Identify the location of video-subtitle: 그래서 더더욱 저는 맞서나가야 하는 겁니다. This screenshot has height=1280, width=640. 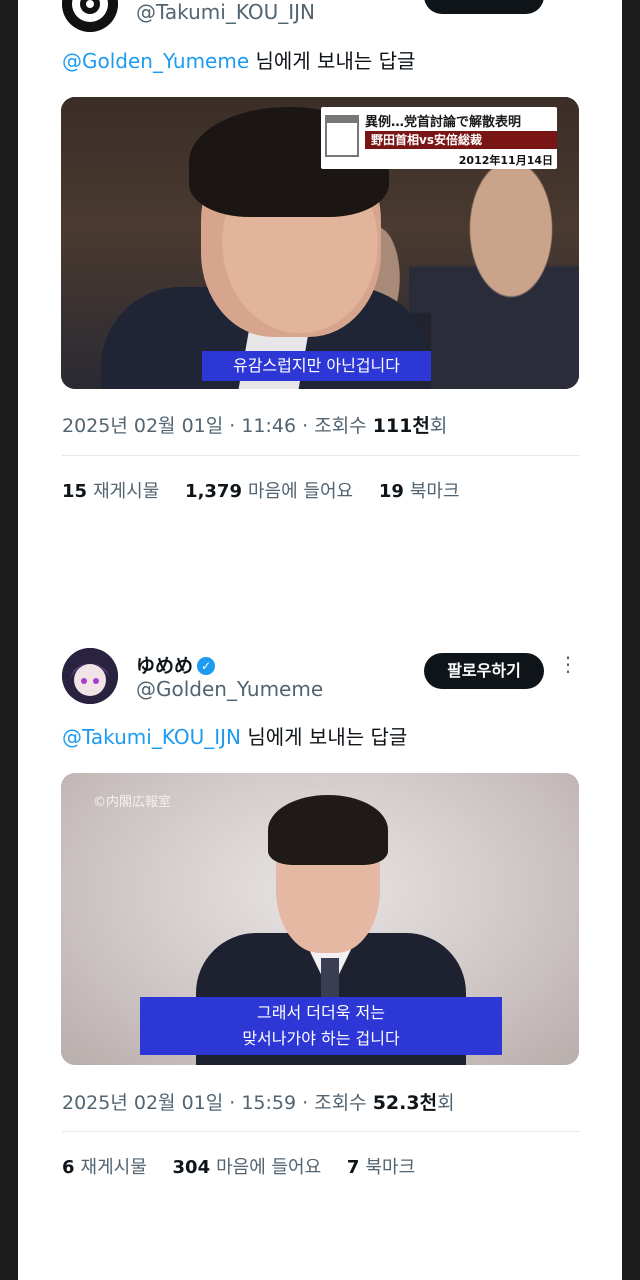
(321, 1026).